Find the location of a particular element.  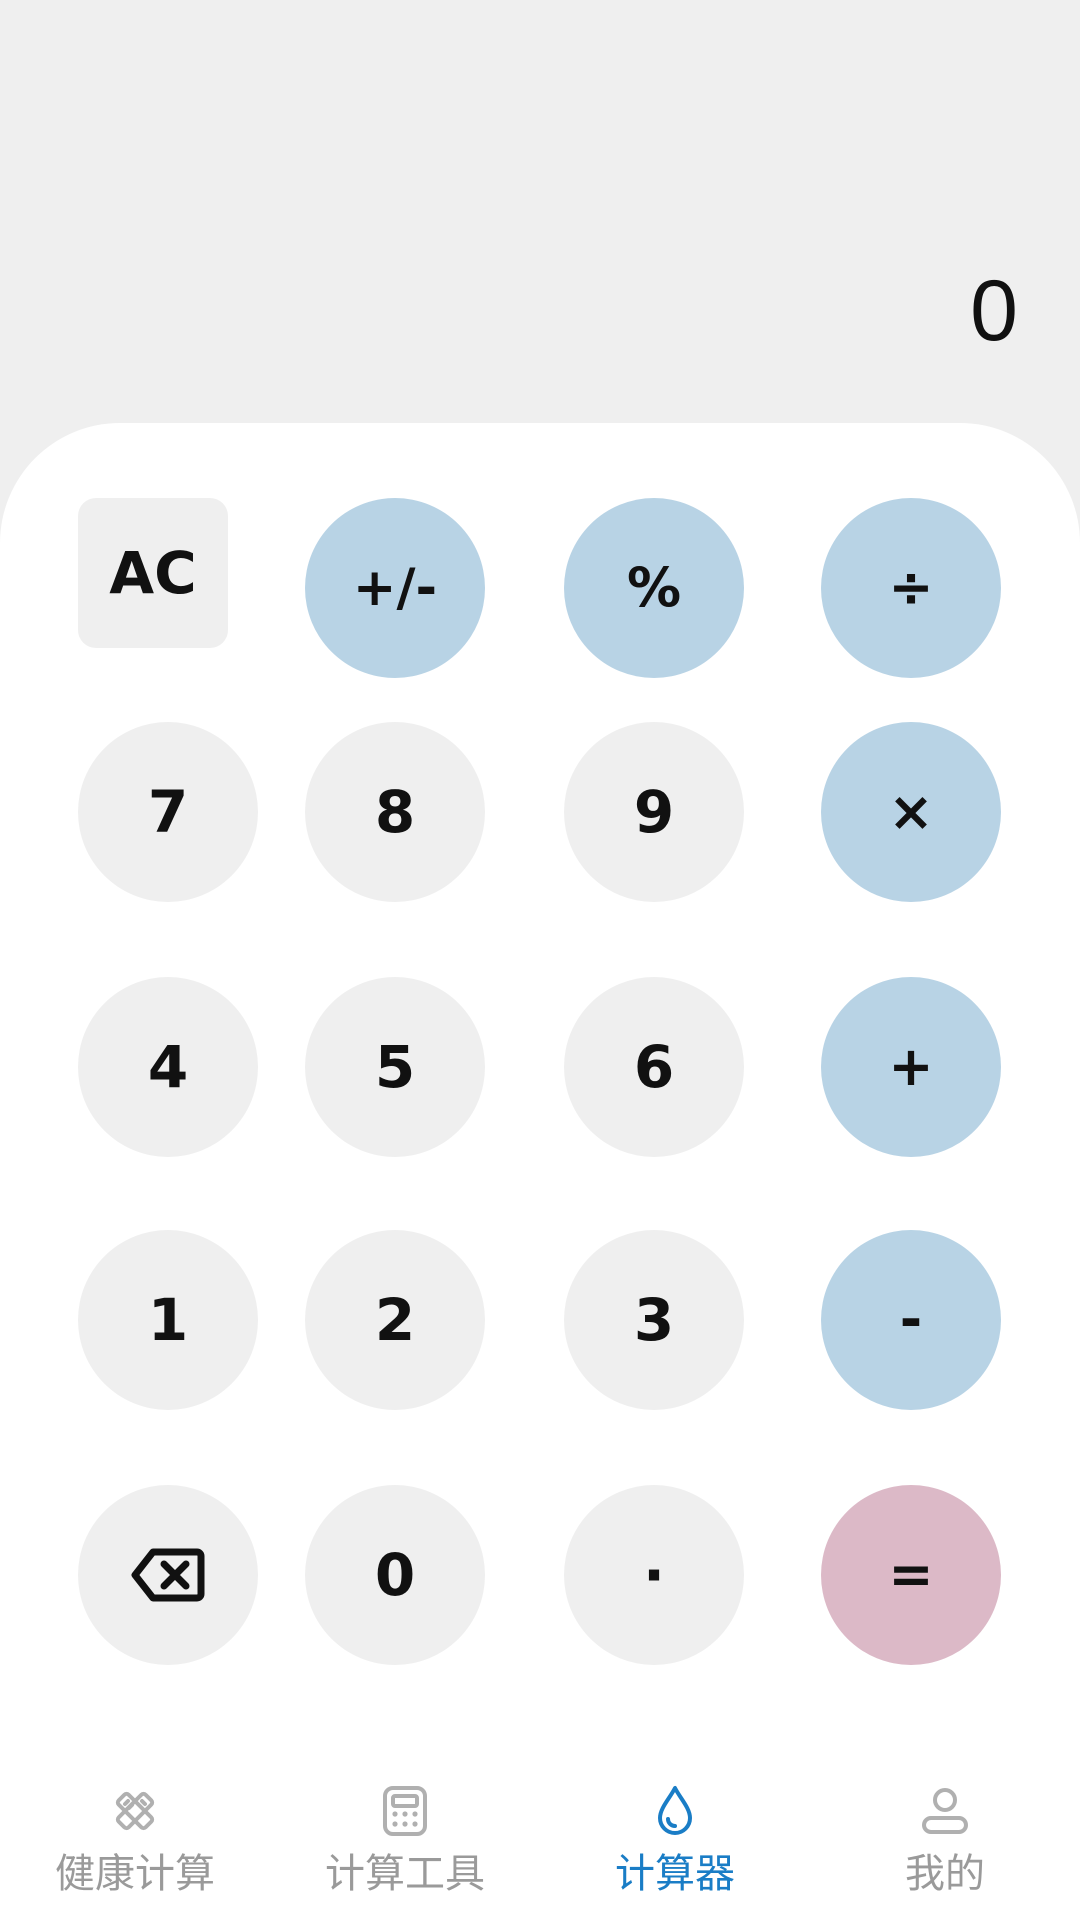

divide-button: ÷ is located at coordinates (911, 588).